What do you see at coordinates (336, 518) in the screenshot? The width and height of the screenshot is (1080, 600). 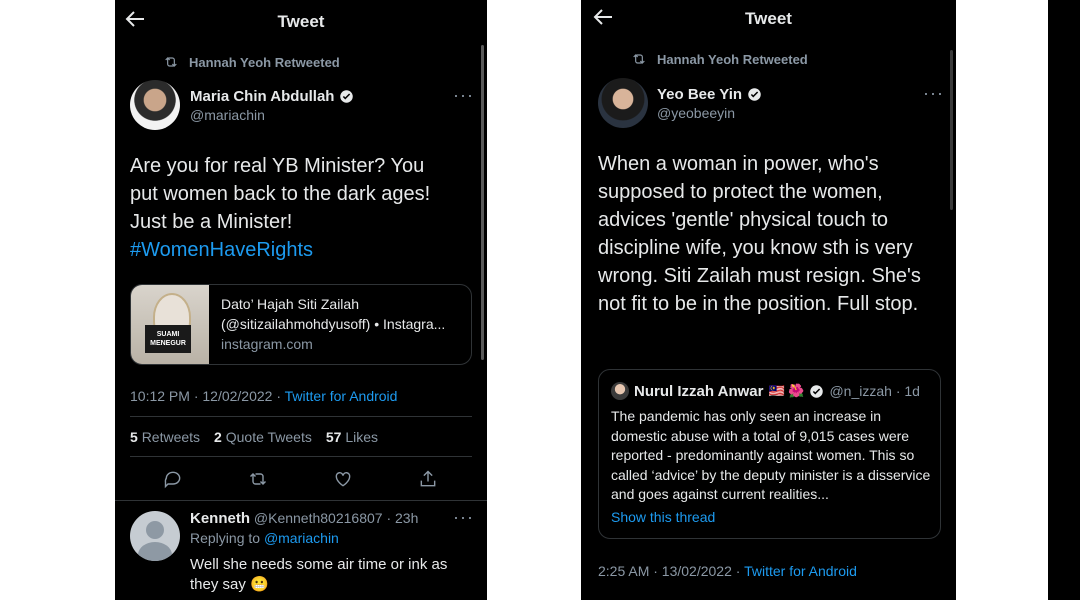 I see `reply-handle-time: @Kenneth80216807 · 23h` at bounding box center [336, 518].